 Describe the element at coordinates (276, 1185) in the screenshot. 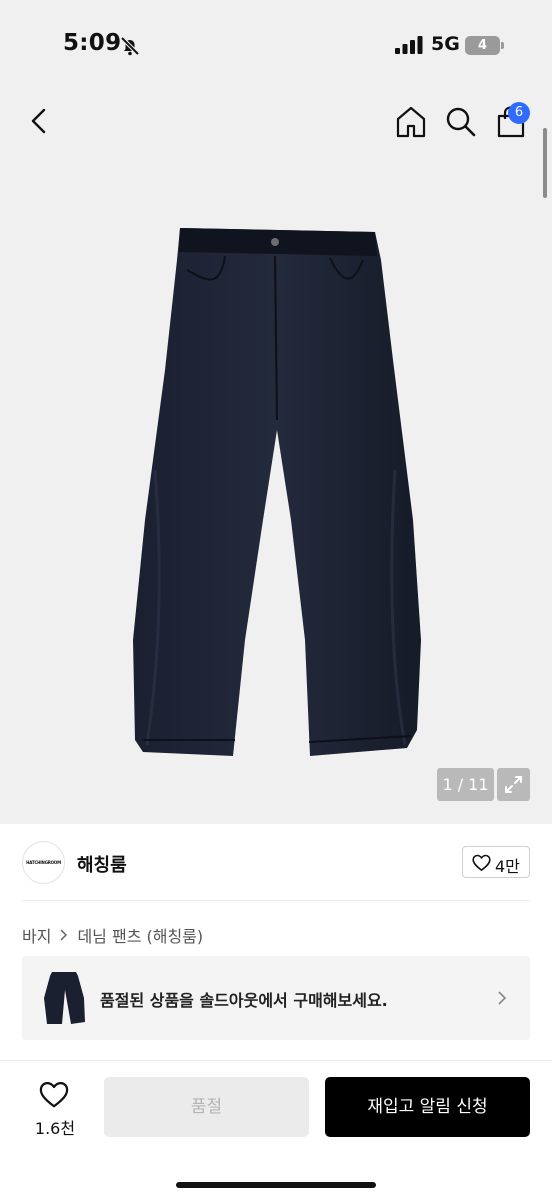

I see `home-indicator` at that location.